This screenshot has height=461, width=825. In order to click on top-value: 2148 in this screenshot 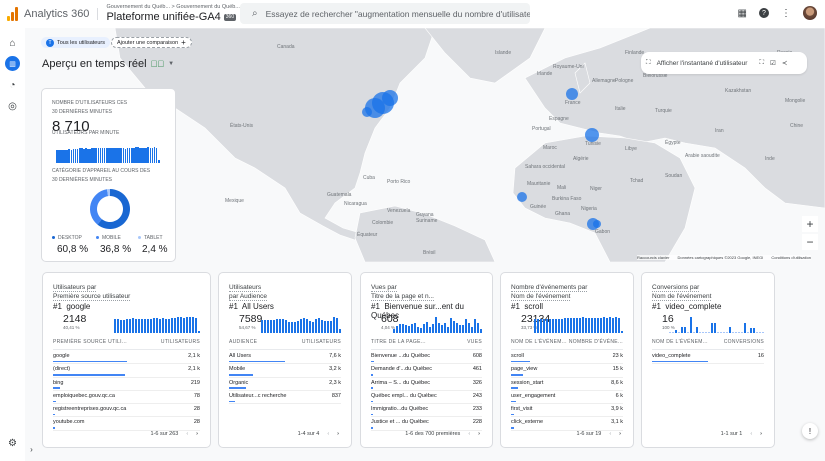, I will do `click(75, 319)`.